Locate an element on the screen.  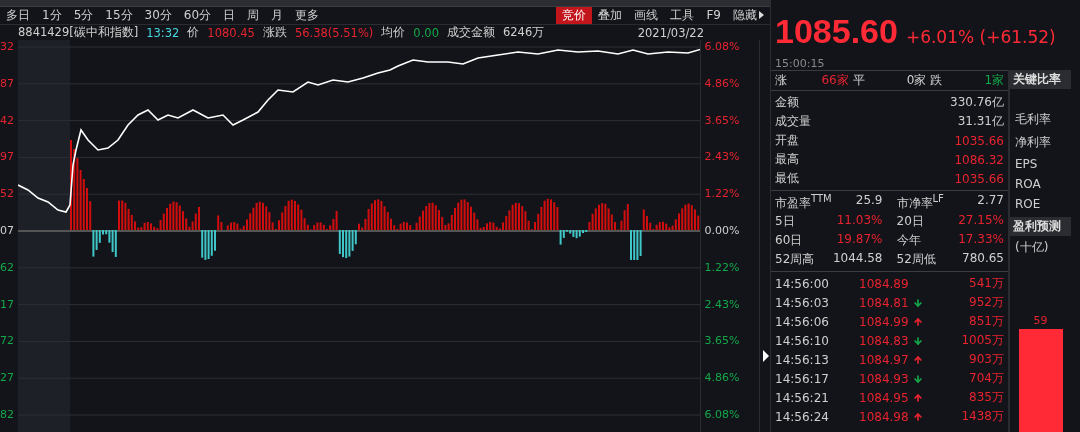
tick-time: 14:56:06 is located at coordinates (802, 321).